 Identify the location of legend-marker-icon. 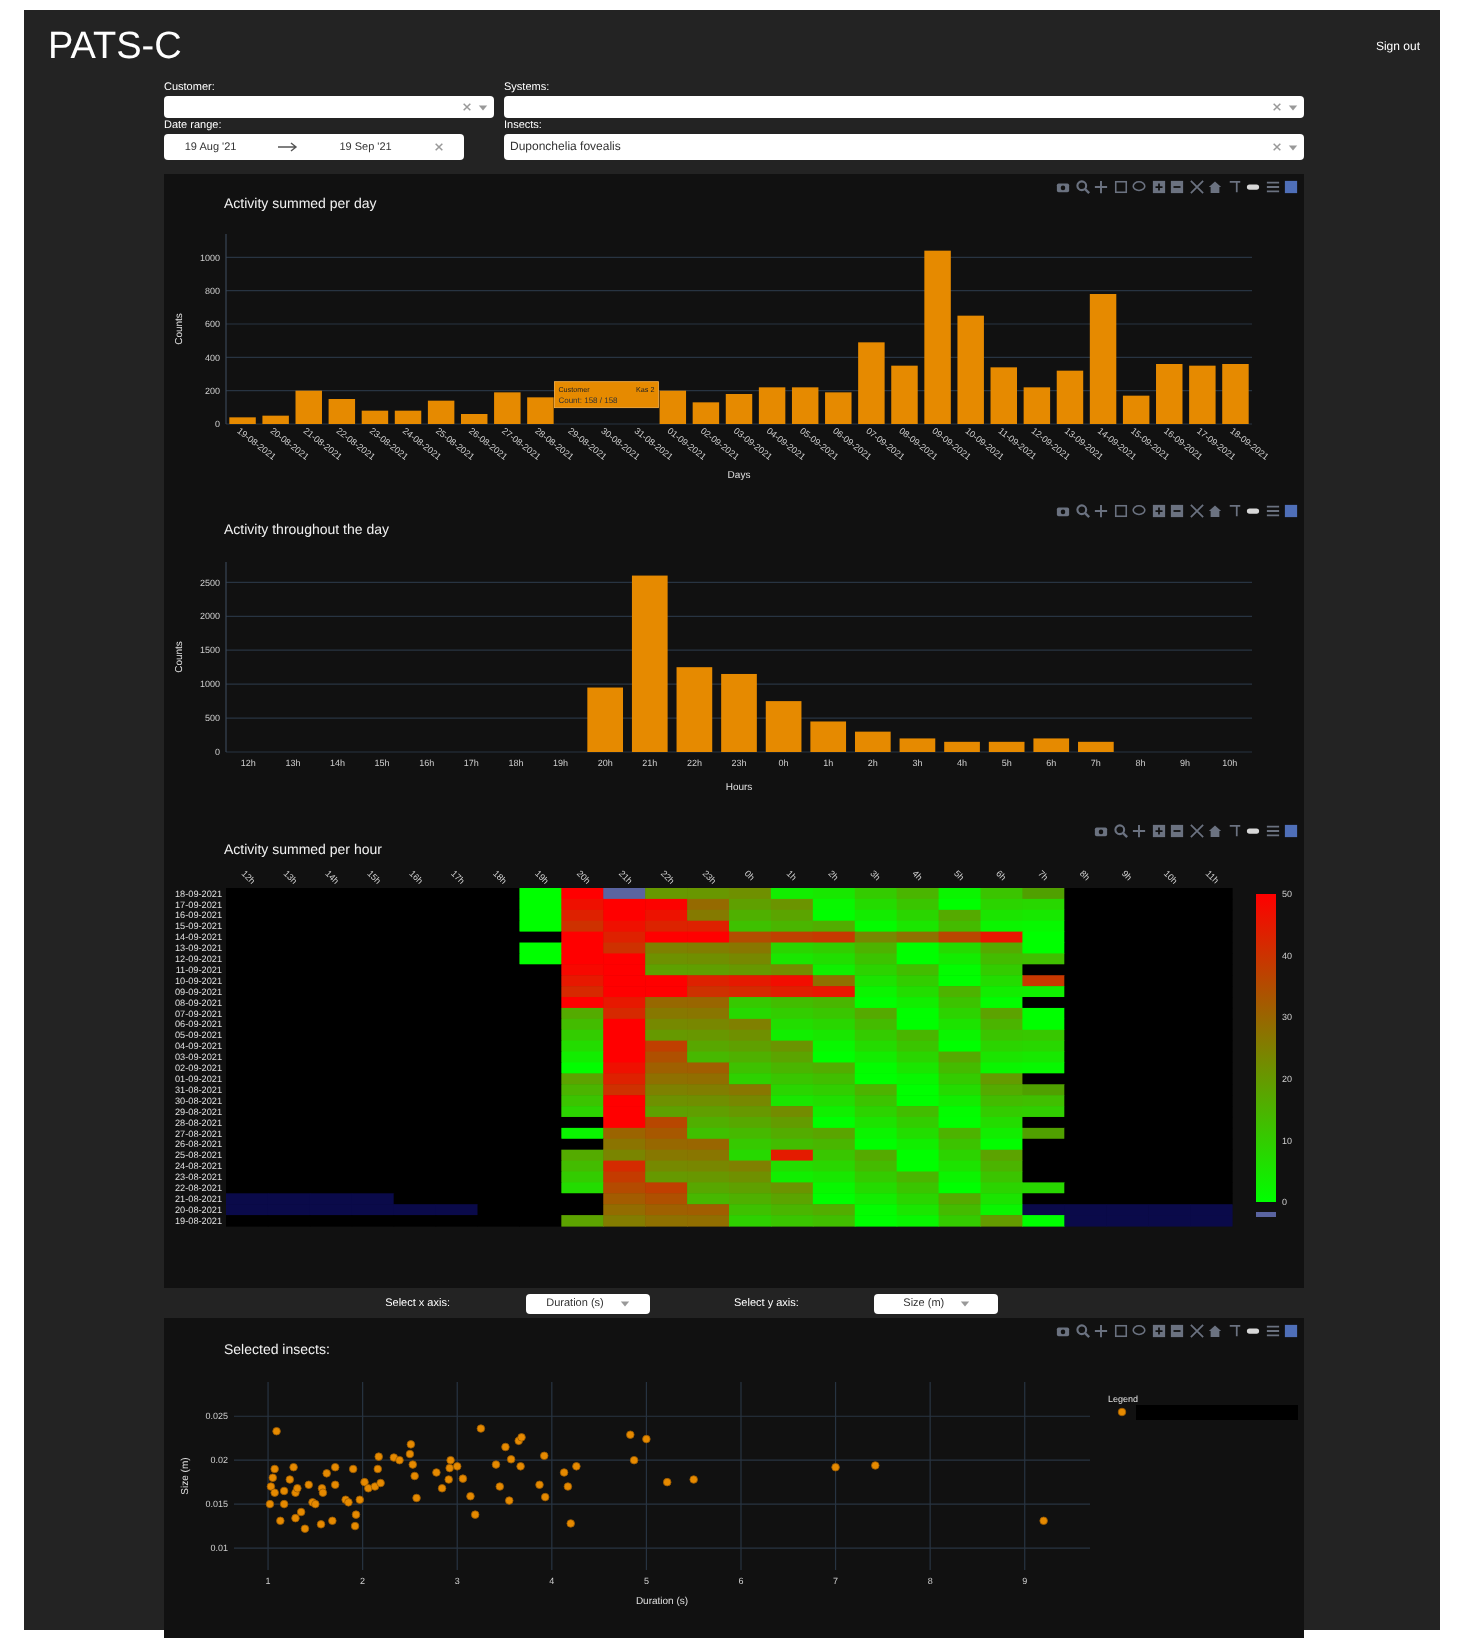
(1122, 1412).